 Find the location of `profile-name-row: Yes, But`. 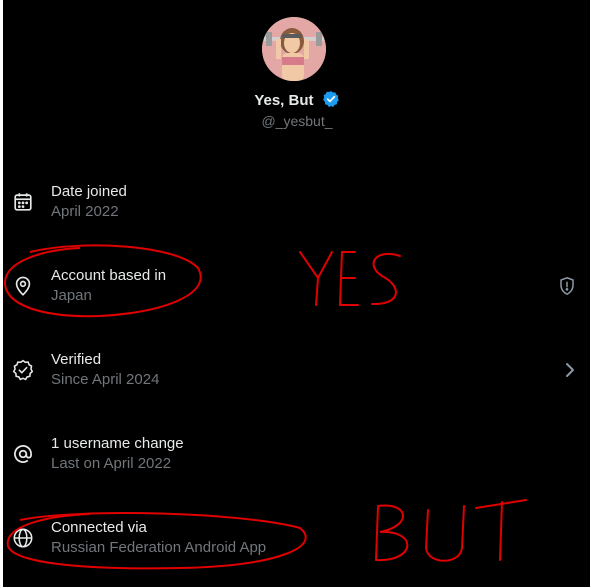

profile-name-row: Yes, But is located at coordinates (297, 102).